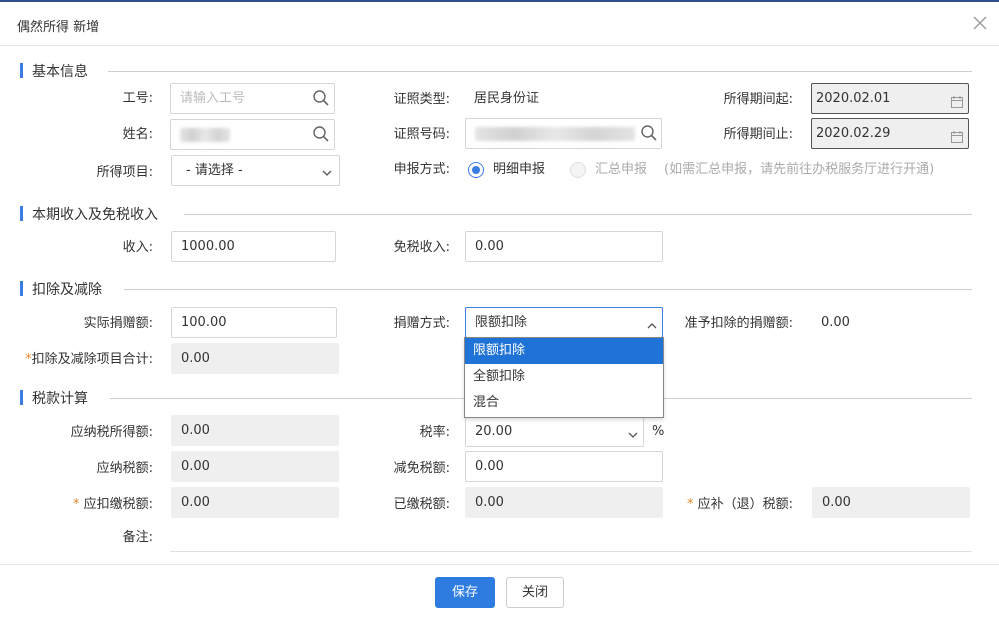  Describe the element at coordinates (421, 134) in the screenshot. I see `id-no-label: 证照号码:` at that location.